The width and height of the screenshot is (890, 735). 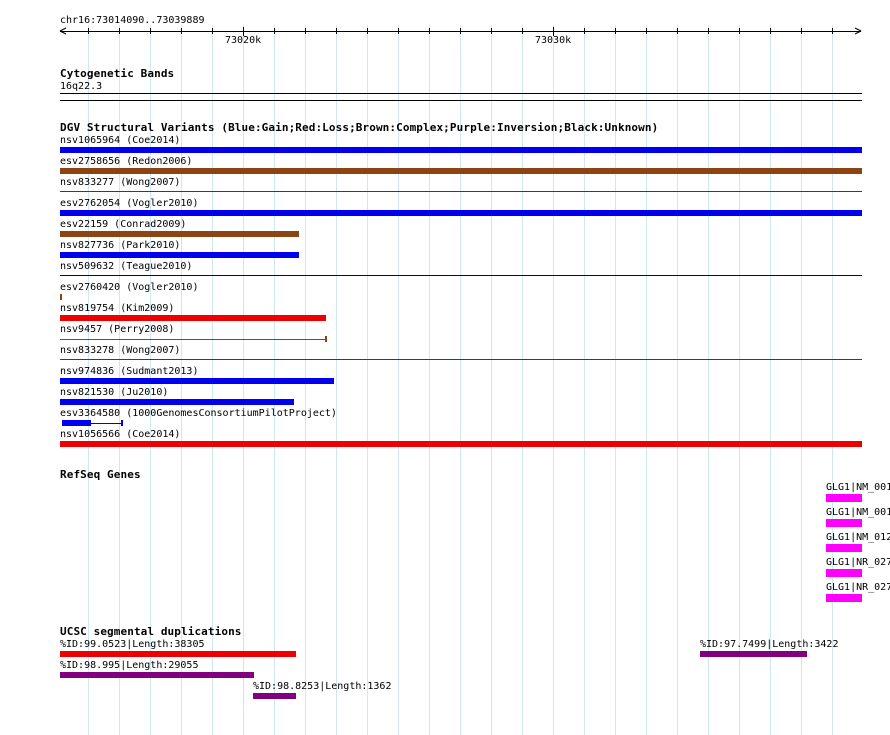 I want to click on dgv-feature-label: nsv833277 (Wong2007), so click(x=120, y=182).